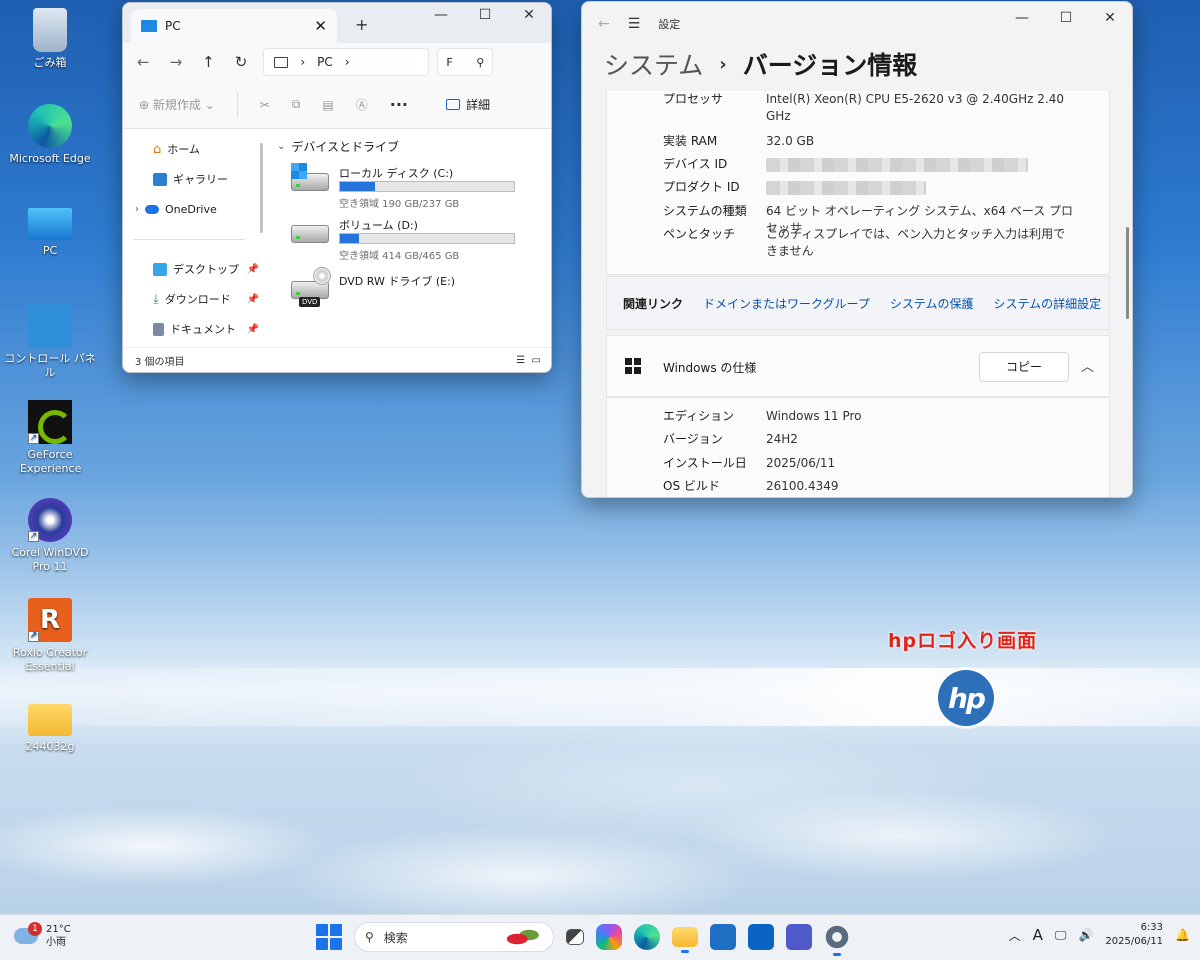 The width and height of the screenshot is (1200, 960). What do you see at coordinates (50, 536) in the screenshot?
I see `desktop-icon-windvd: ↗ Corel WinDVD Pro 11` at bounding box center [50, 536].